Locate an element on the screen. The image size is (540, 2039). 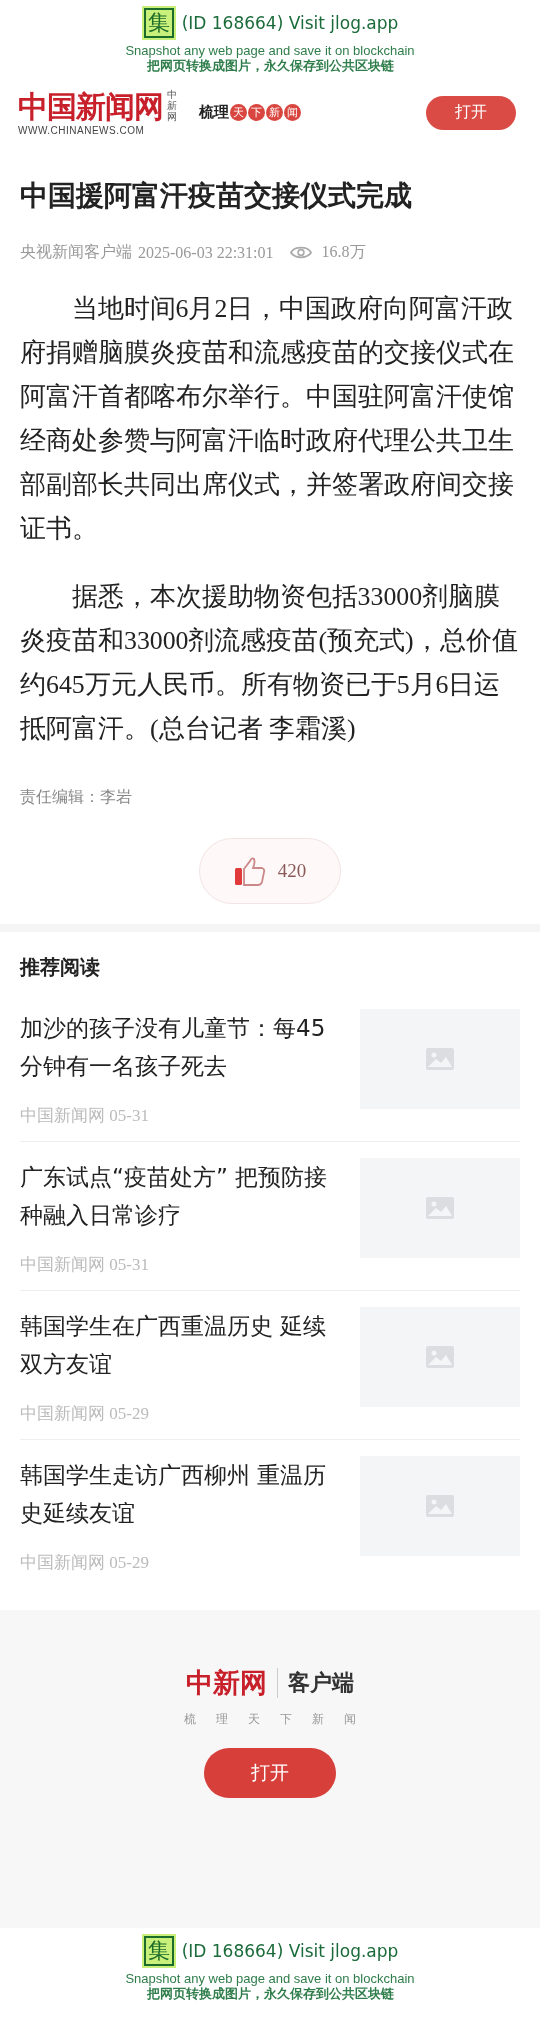
news-item: 广东试点“疫苗处方” 把预防接种融入日常诊疗 中国新闻网 05-31 is located at coordinates (270, 1216).